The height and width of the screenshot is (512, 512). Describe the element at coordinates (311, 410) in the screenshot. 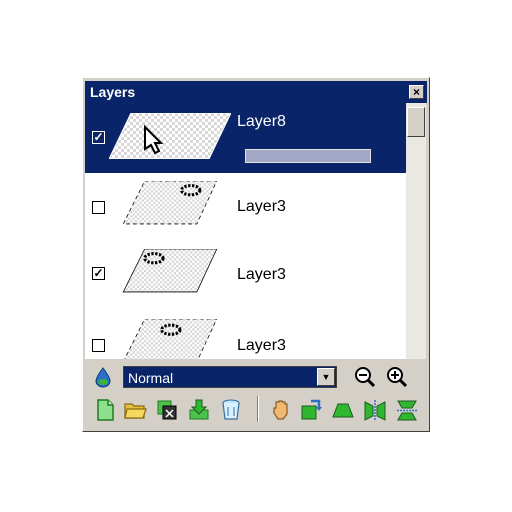

I see `rotate-icon` at that location.